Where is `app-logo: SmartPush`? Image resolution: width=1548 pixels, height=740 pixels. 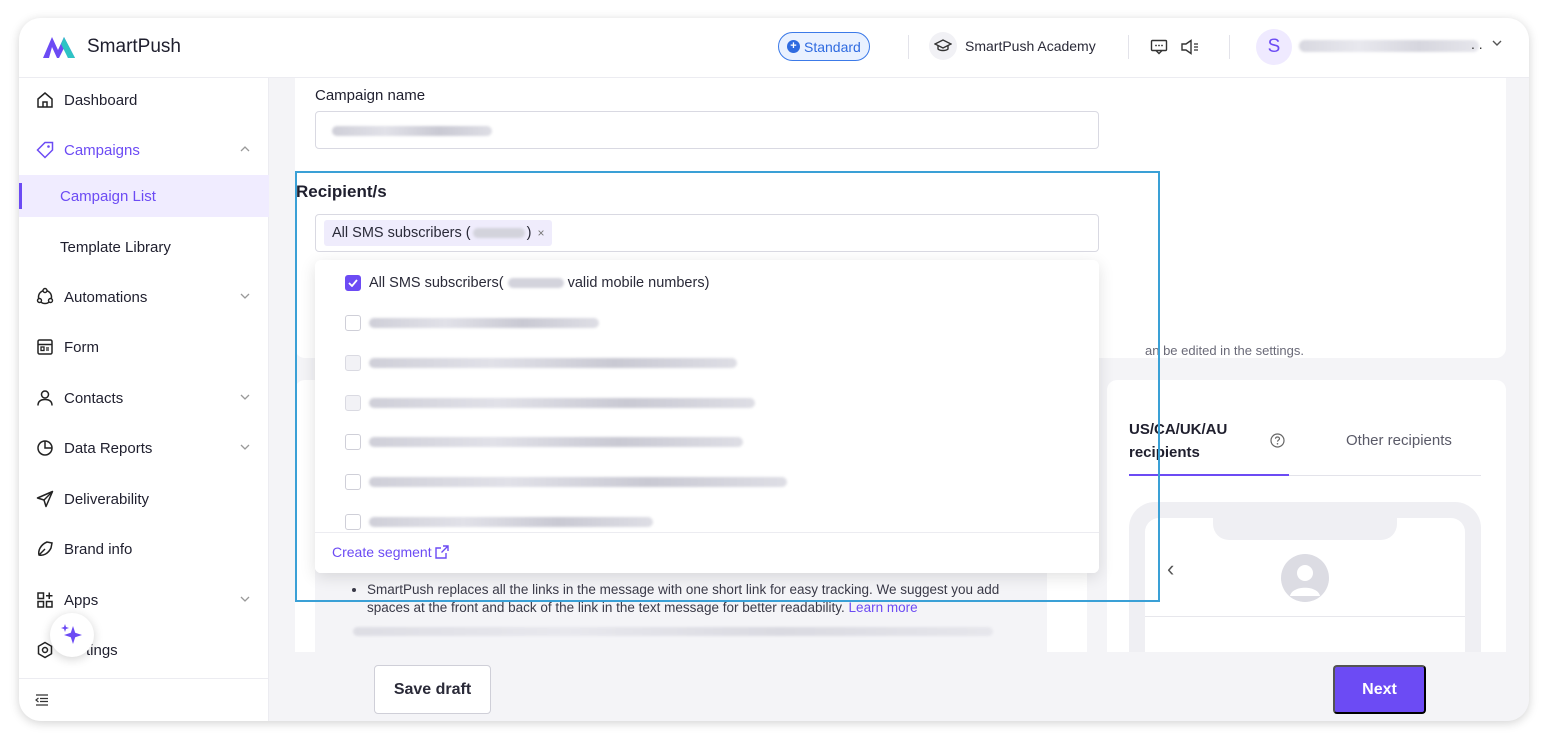
app-logo: SmartPush is located at coordinates (111, 47).